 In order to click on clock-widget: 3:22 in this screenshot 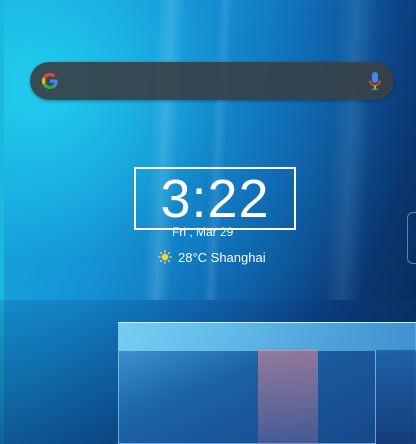, I will do `click(215, 198)`.